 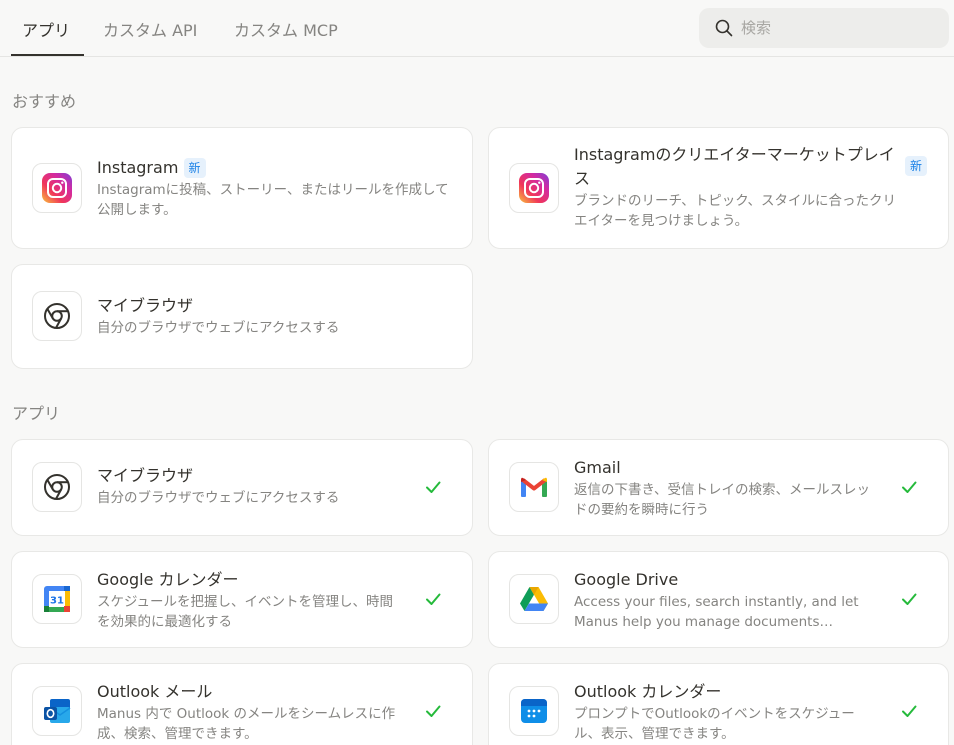 What do you see at coordinates (734, 166) in the screenshot?
I see `card-title: Instagramのクリエイターマーケットプレイス` at bounding box center [734, 166].